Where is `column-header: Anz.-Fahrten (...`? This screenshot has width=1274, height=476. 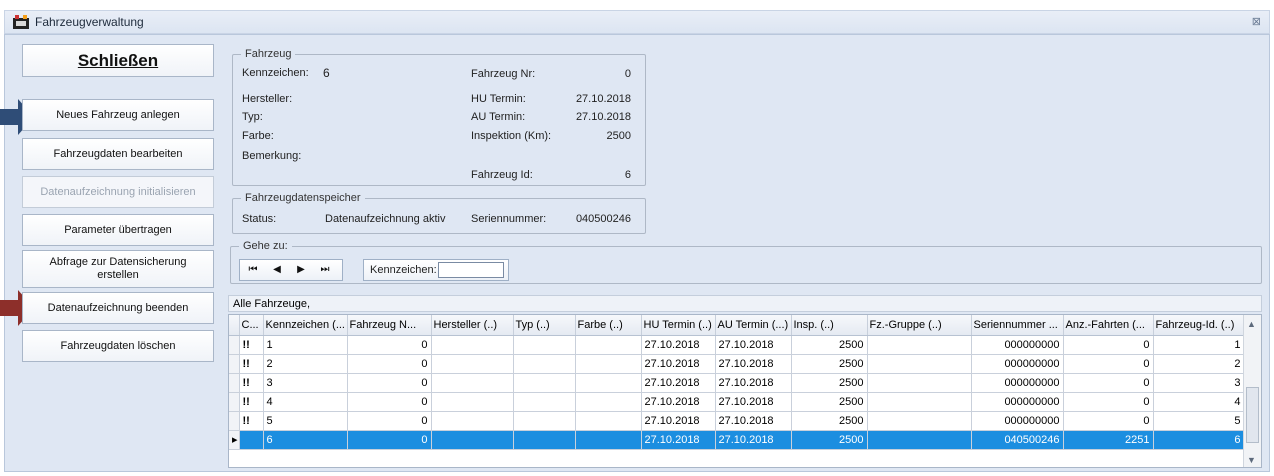
column-header: Anz.-Fahrten (... is located at coordinates (1108, 325).